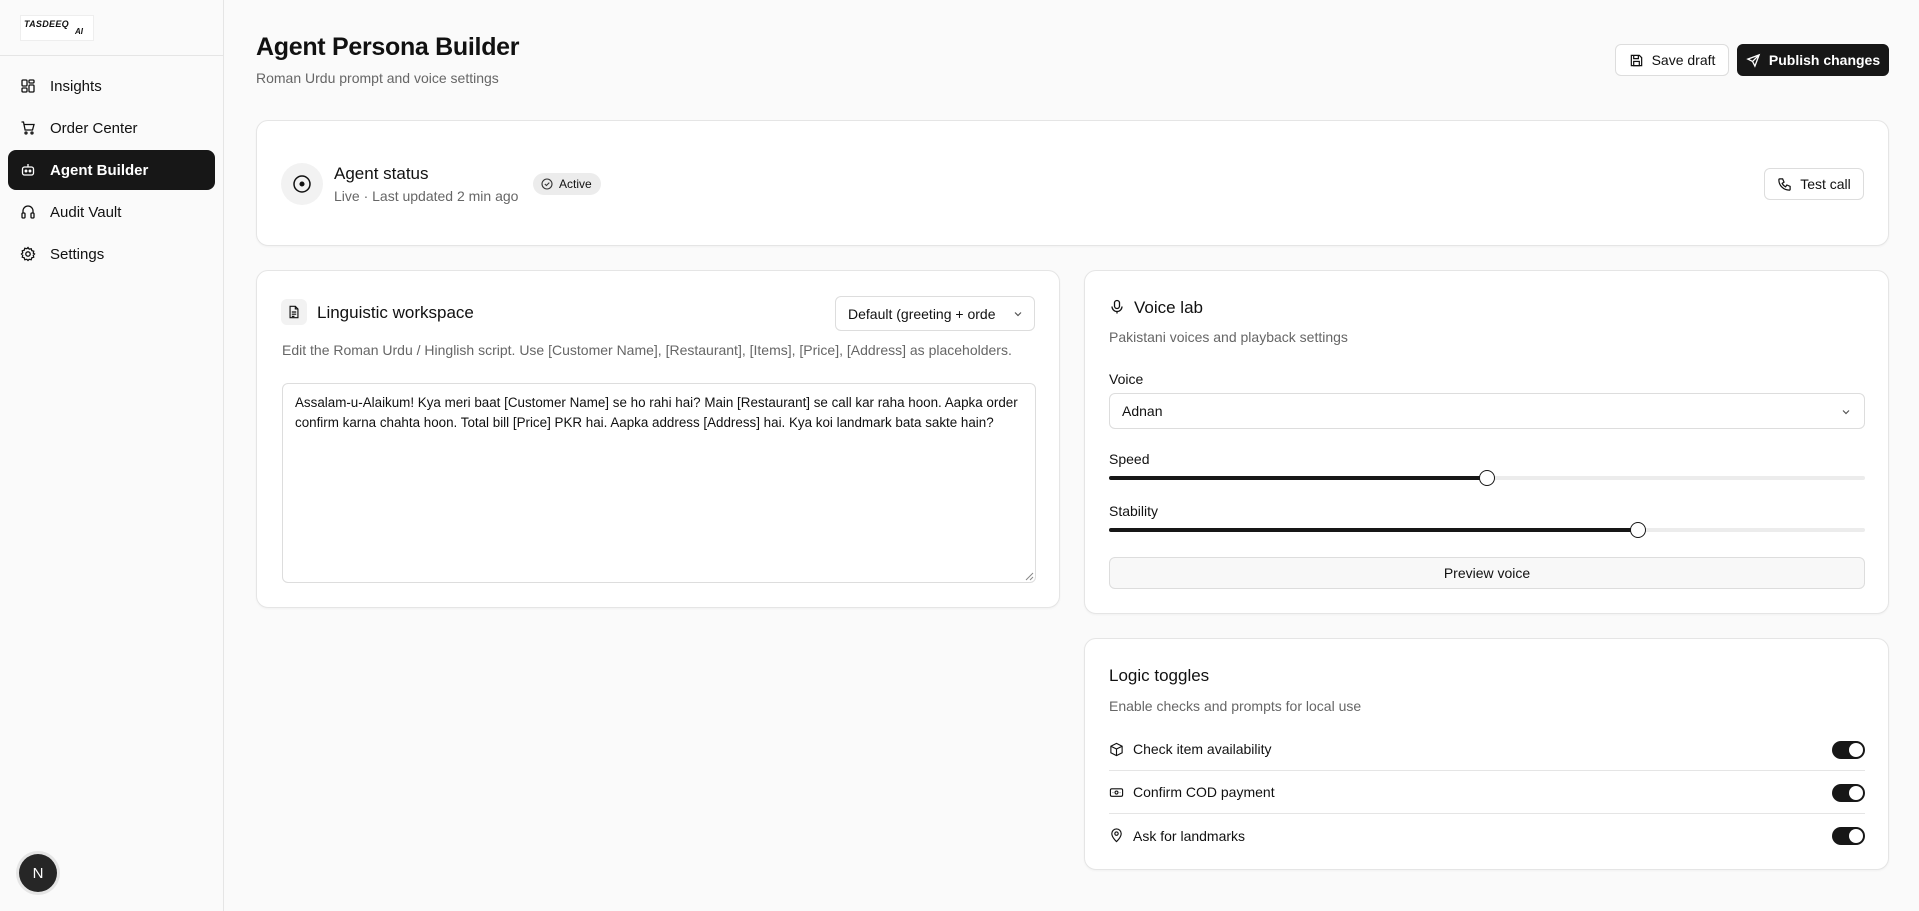  Describe the element at coordinates (1374, 530) in the screenshot. I see `stability-slider-fill` at that location.